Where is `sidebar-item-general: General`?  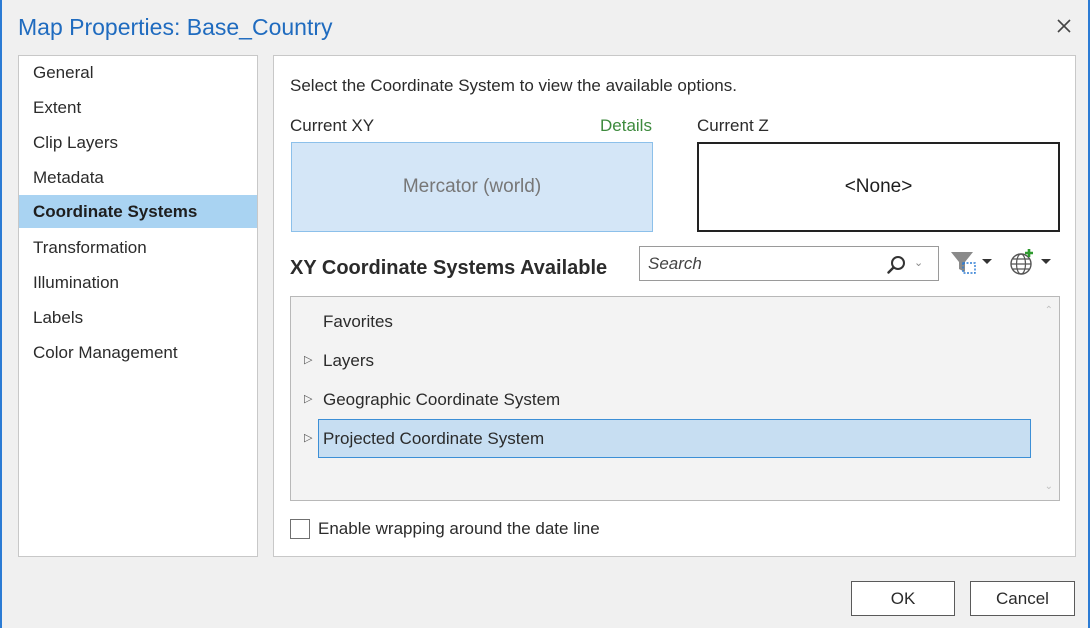
sidebar-item-general: General is located at coordinates (138, 72).